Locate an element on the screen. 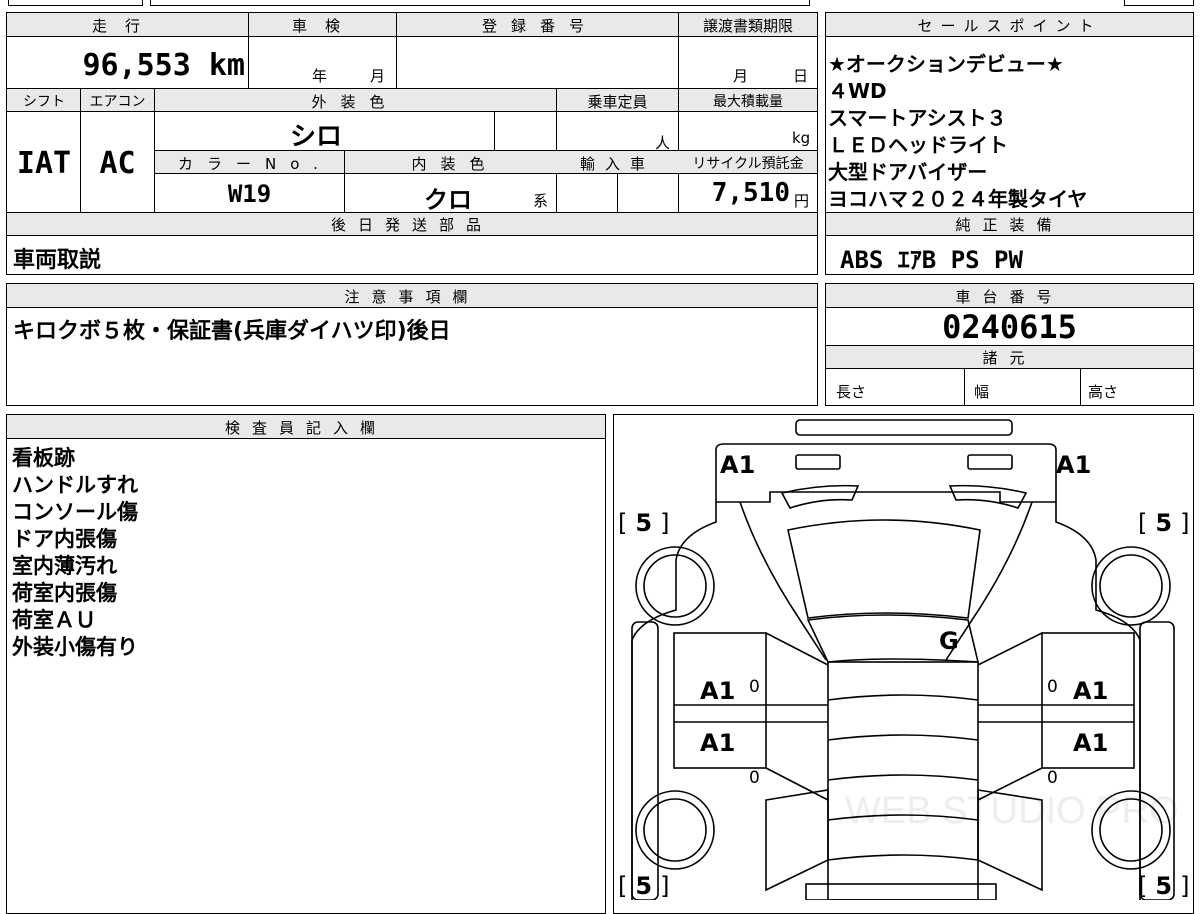  mileage-value: 96,553 km is located at coordinates (163, 65).